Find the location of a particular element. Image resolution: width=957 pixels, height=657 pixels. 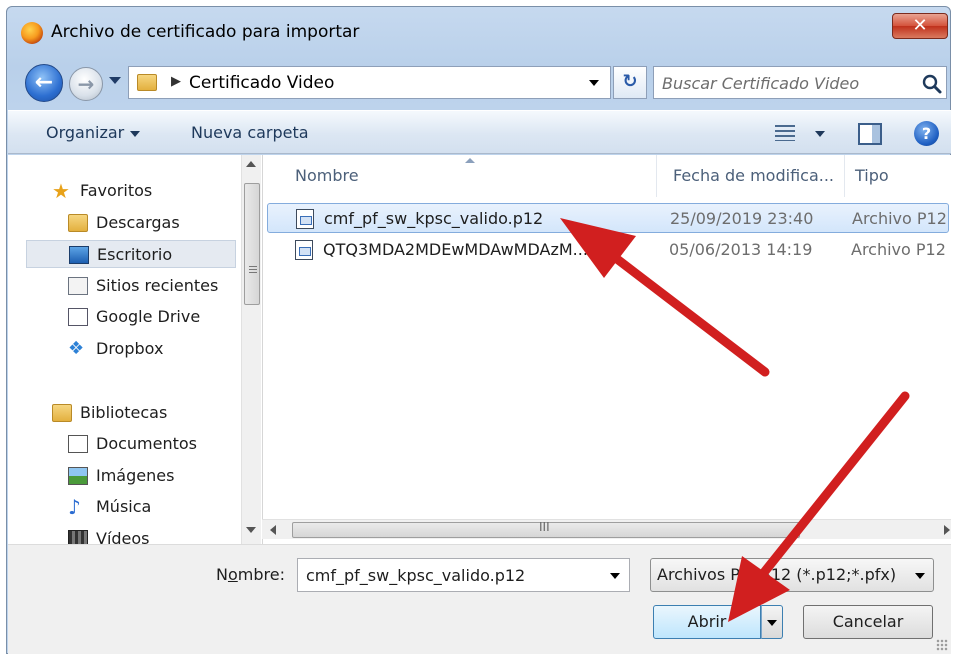

file-date: 25/09/2019 23:40 is located at coordinates (742, 218).